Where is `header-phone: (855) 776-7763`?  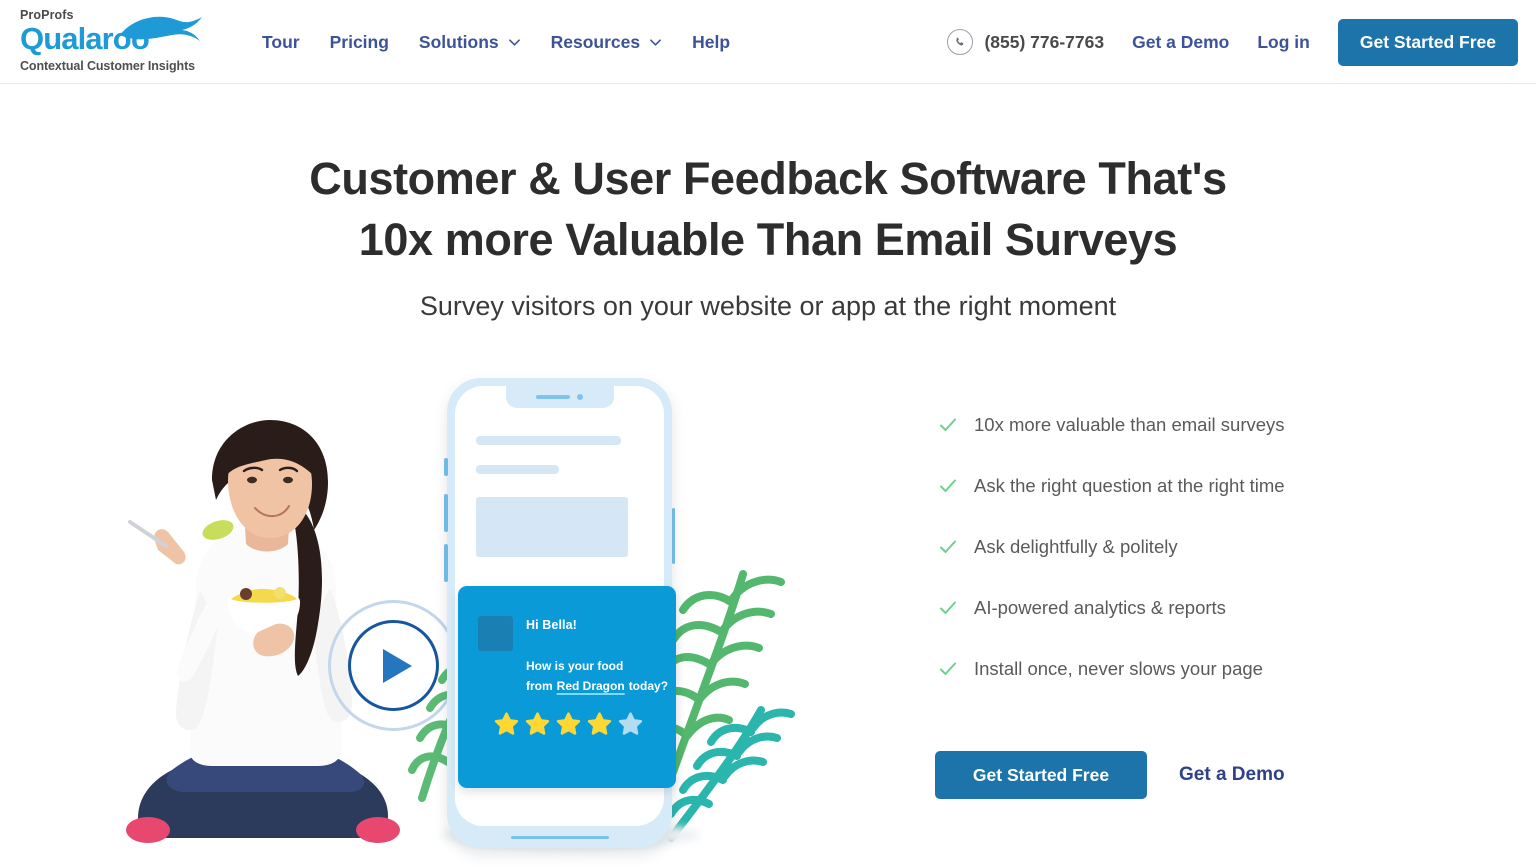 header-phone: (855) 776-7763 is located at coordinates (1025, 42).